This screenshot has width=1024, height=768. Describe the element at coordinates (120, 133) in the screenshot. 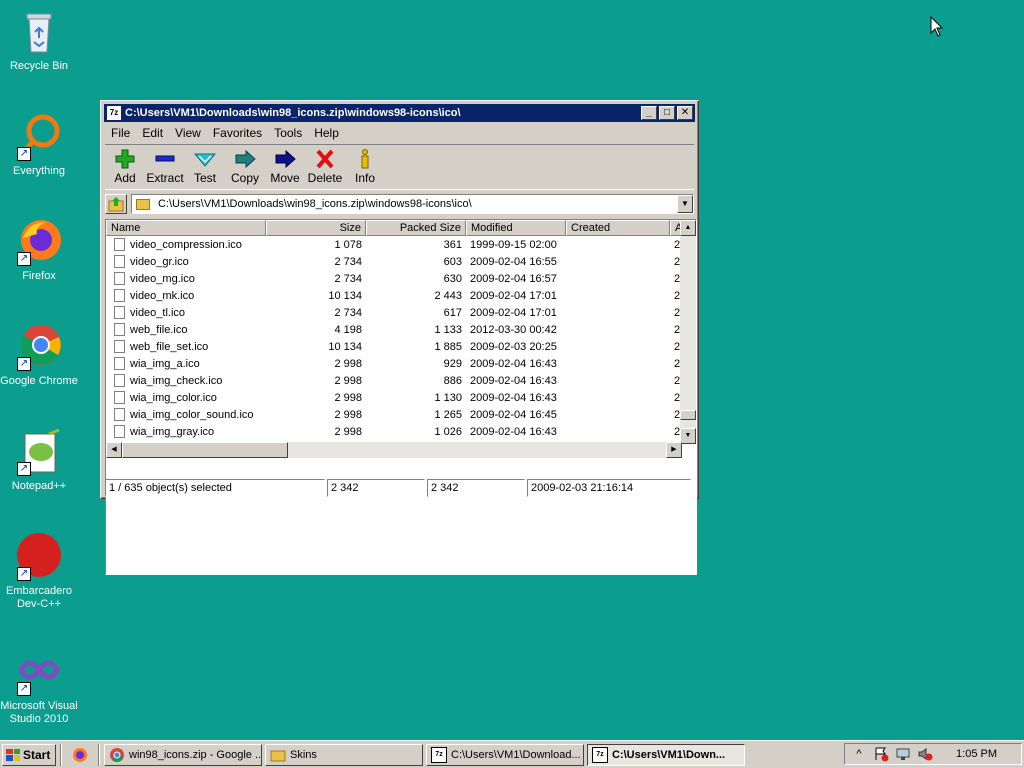

I see `menu-file: File` at that location.